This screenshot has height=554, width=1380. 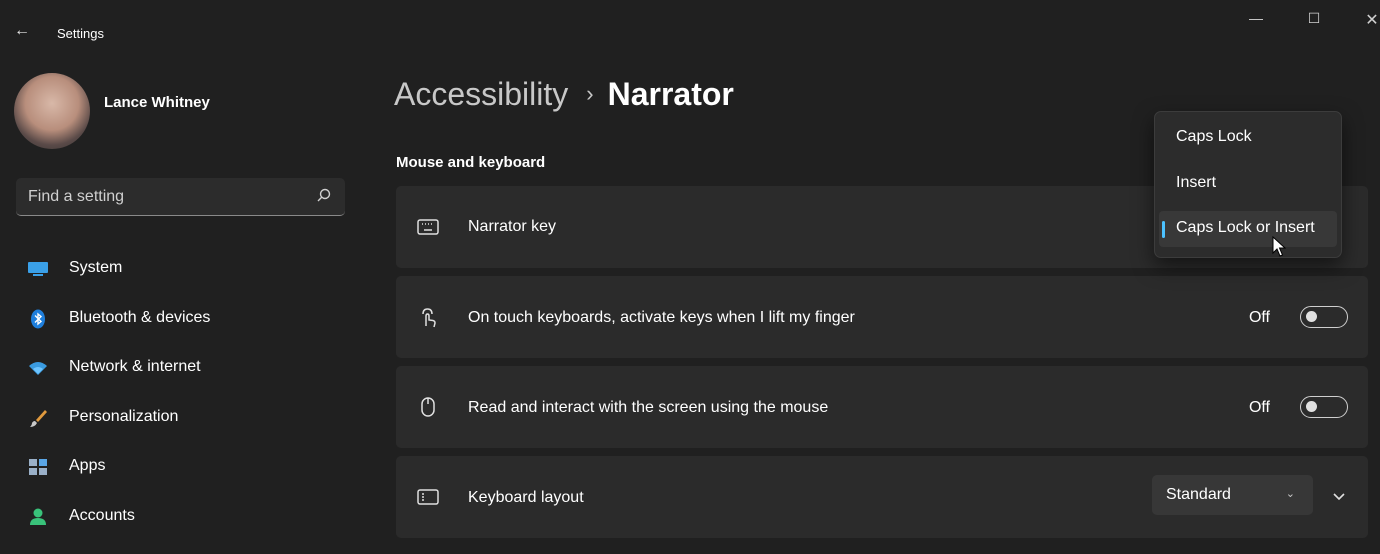 I want to click on sidebar-item-label: Bluetooth & devices, so click(x=140, y=317).